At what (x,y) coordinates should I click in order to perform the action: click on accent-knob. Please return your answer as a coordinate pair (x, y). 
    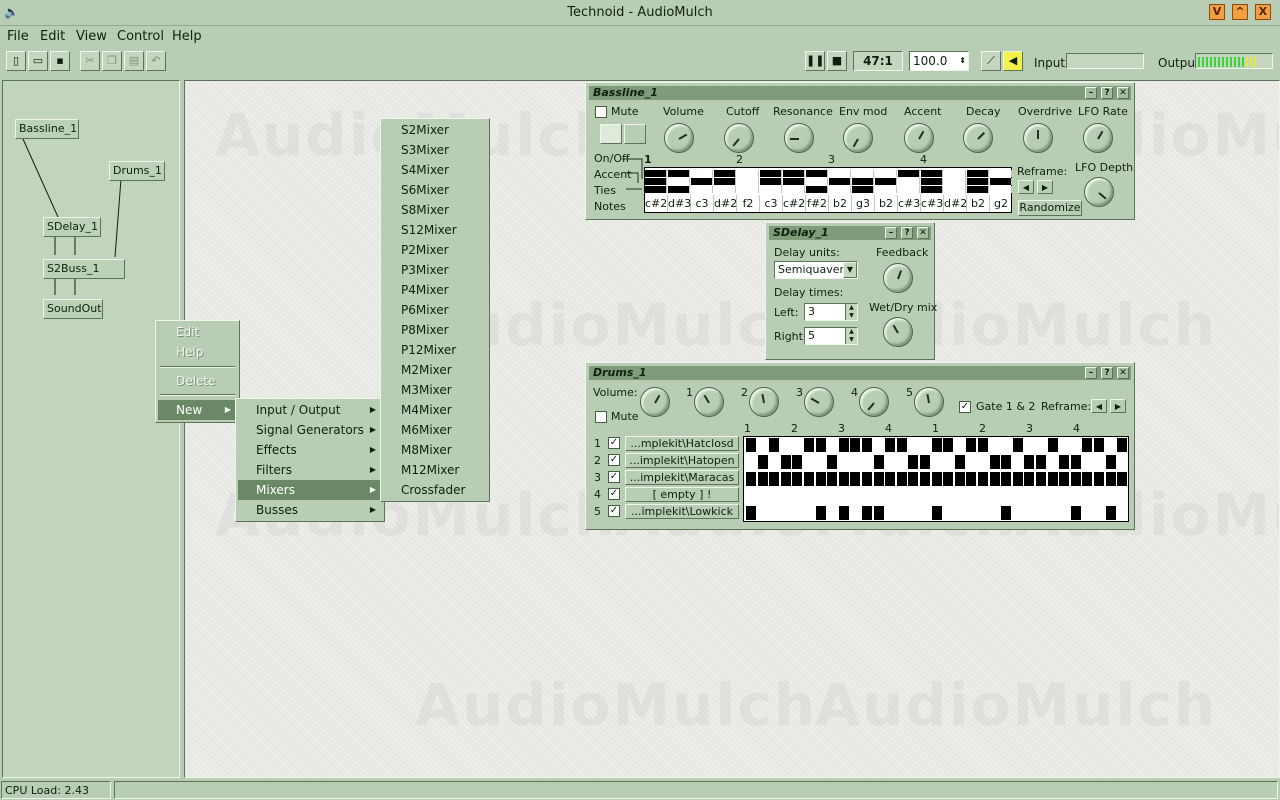
    Looking at the image, I should click on (919, 138).